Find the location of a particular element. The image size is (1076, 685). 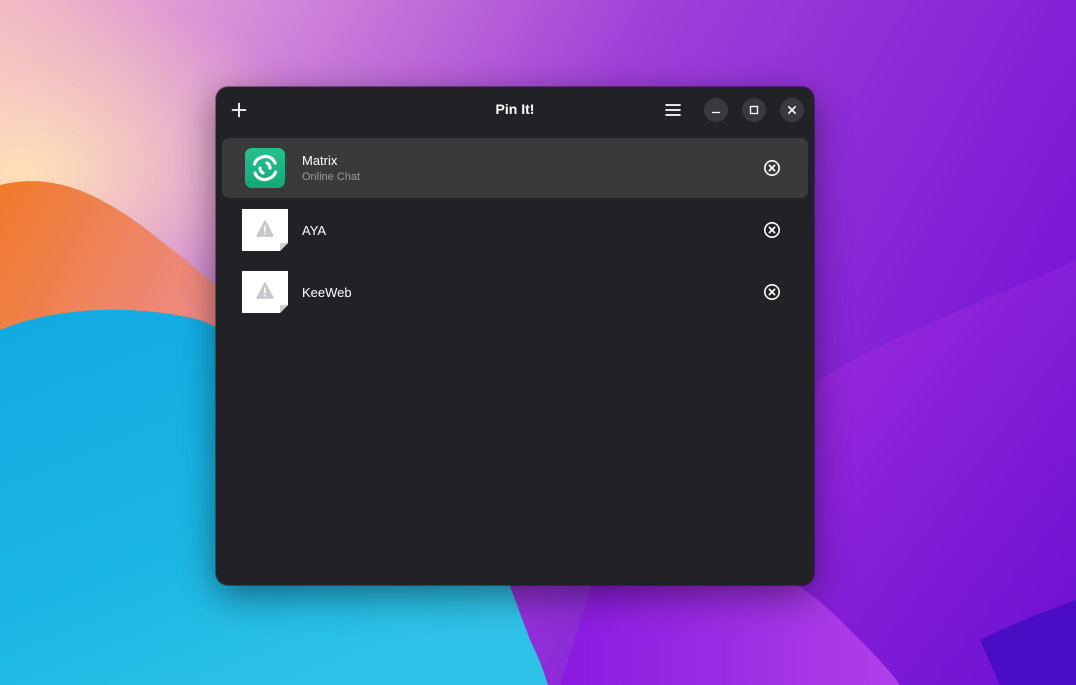

list-item-text: AYA is located at coordinates (314, 230).